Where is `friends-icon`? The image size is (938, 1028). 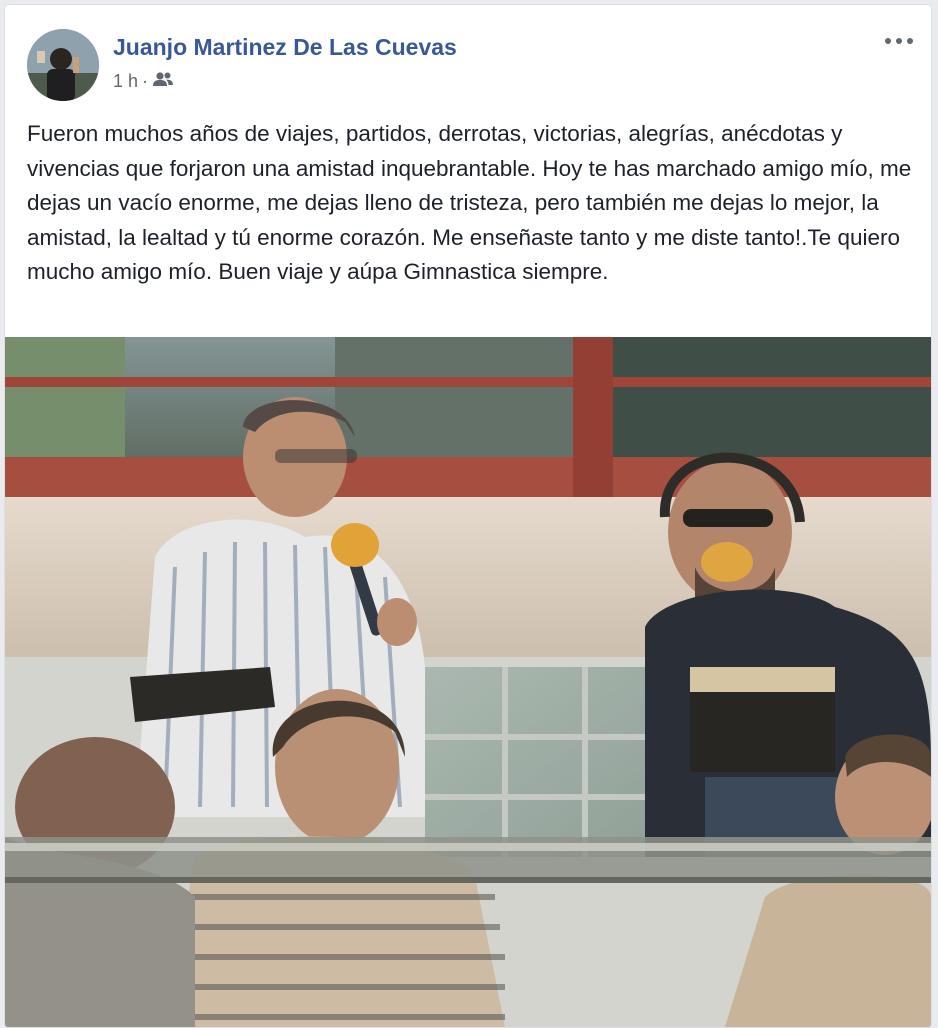
friends-icon is located at coordinates (163, 81).